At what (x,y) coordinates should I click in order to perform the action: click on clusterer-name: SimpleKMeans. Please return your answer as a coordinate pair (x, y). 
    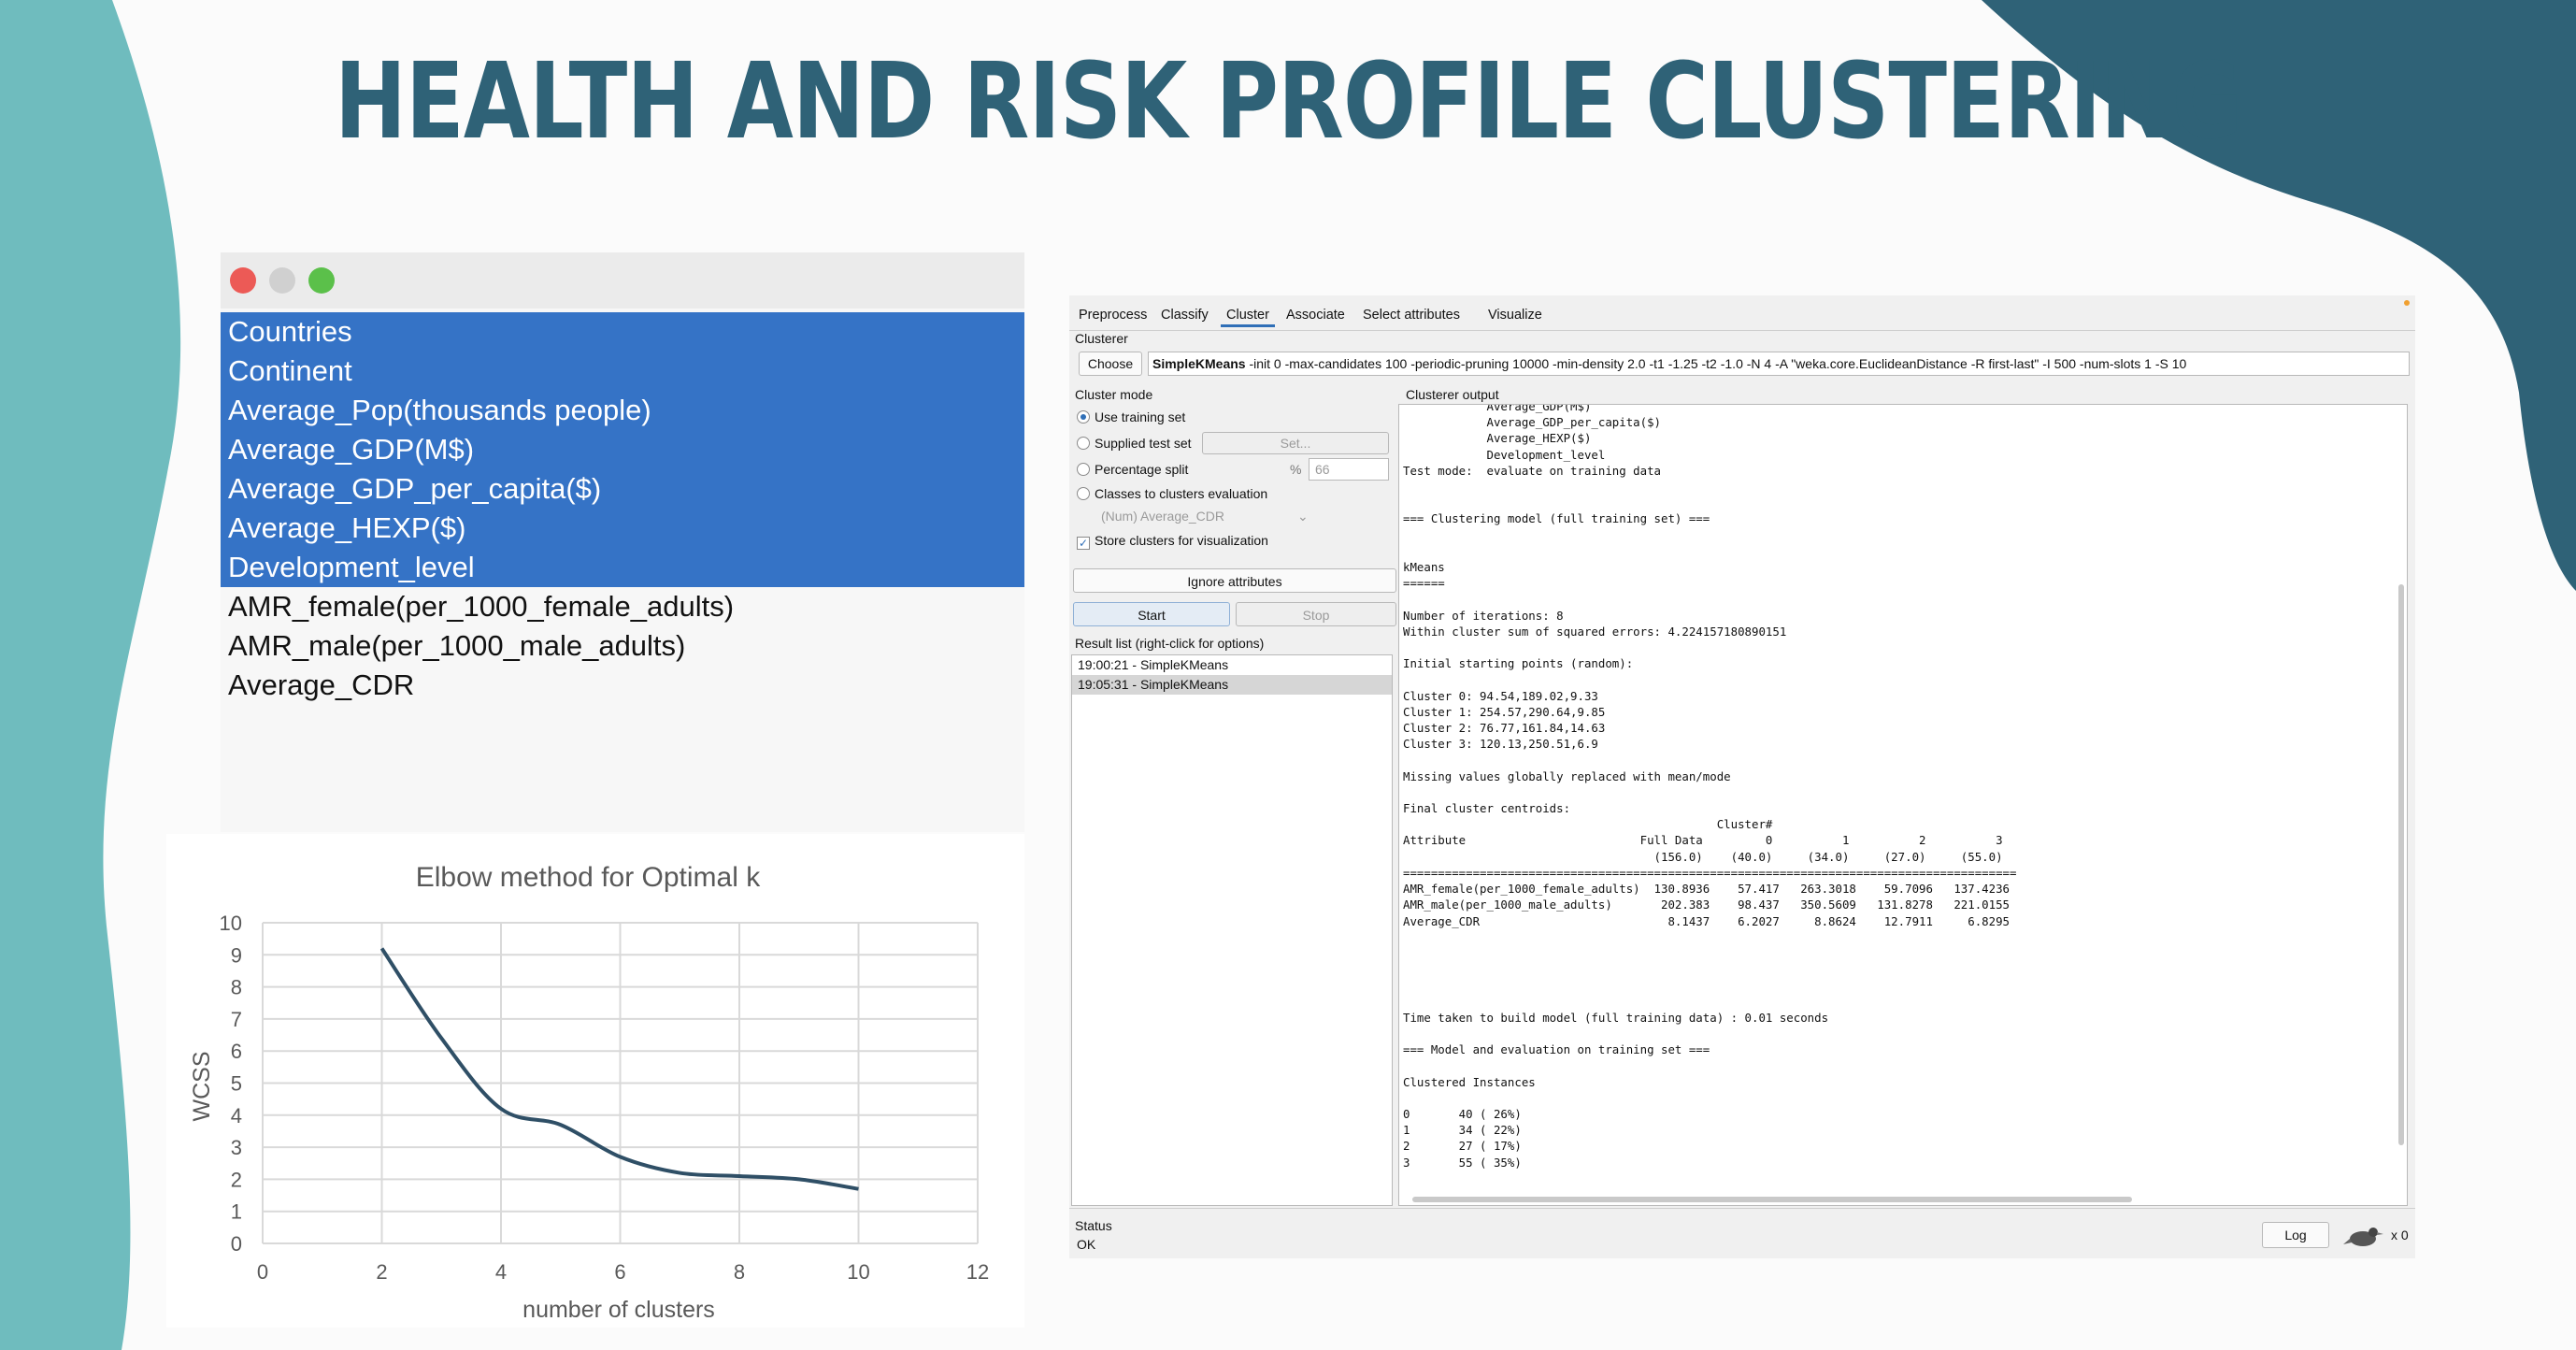
    Looking at the image, I should click on (1199, 363).